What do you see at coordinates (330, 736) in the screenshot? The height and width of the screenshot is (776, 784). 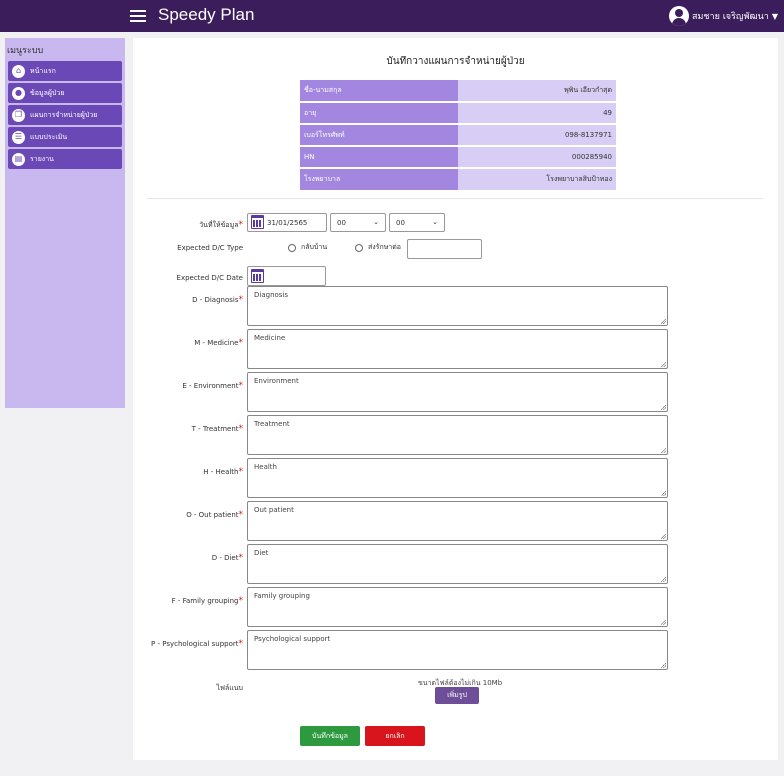 I see `save-button: บันทึกข้อมูล` at bounding box center [330, 736].